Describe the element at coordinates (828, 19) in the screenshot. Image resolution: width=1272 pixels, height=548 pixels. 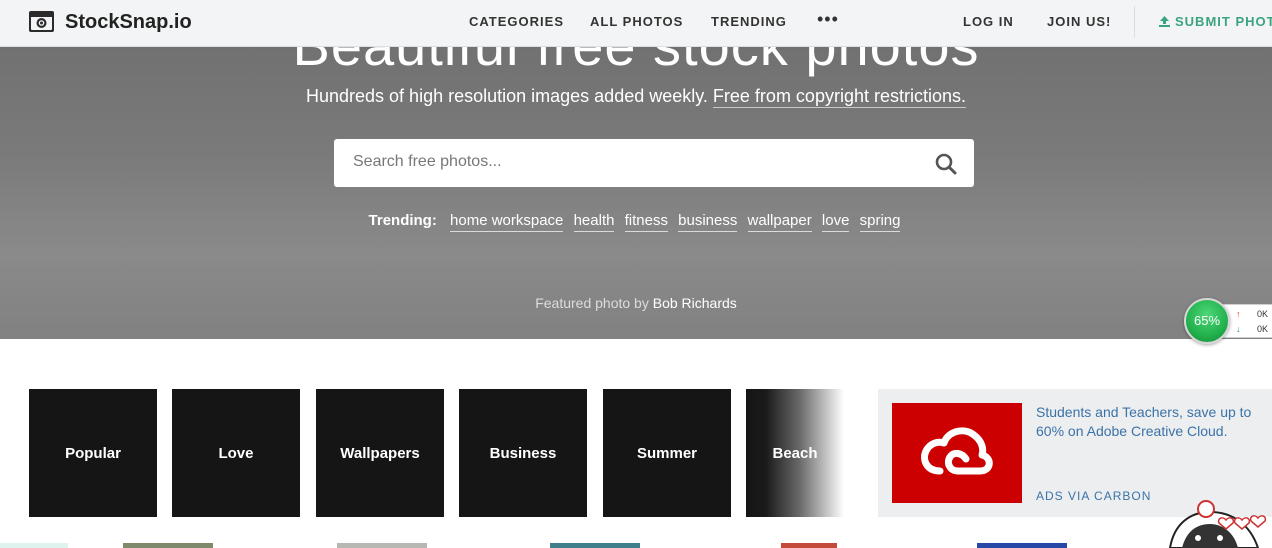
I see `more-menu-icon: •••` at that location.